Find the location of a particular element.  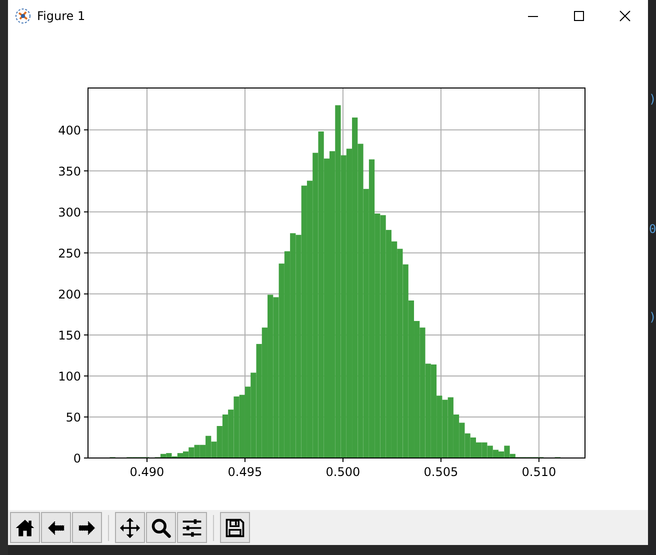

tick-label: 100 is located at coordinates (69, 376).